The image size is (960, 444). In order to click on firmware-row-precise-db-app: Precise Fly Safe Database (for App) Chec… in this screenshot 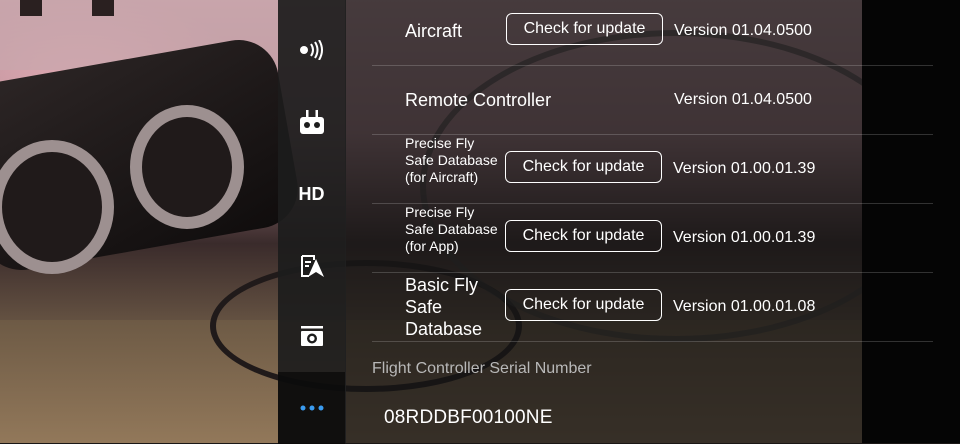, I will do `click(652, 237)`.